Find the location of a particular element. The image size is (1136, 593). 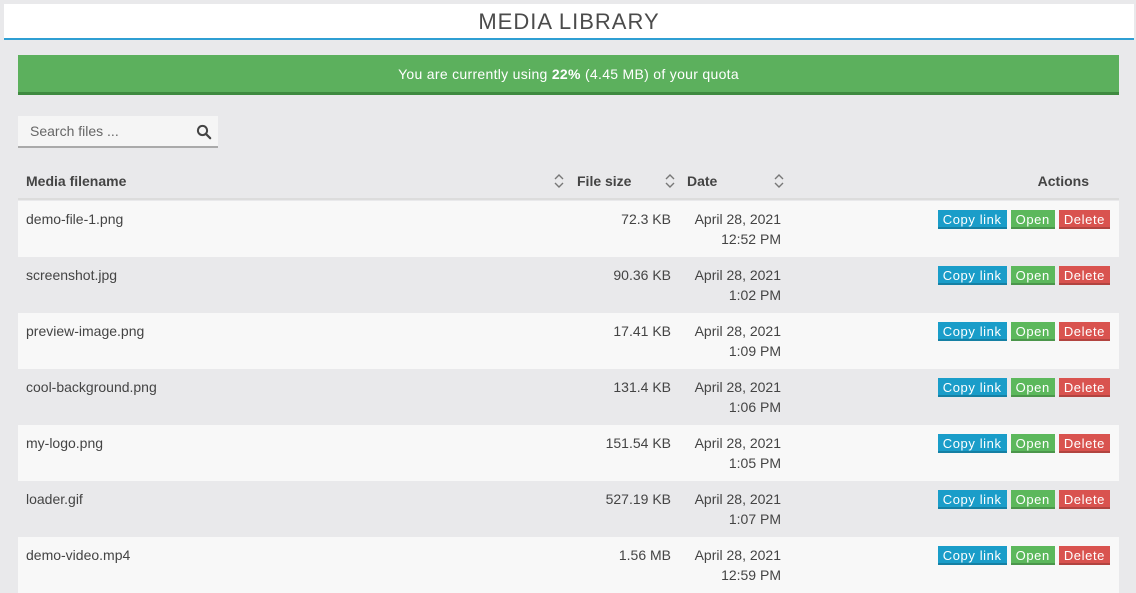

file-date: April 28, 2021 12:52 PM is located at coordinates (738, 229).